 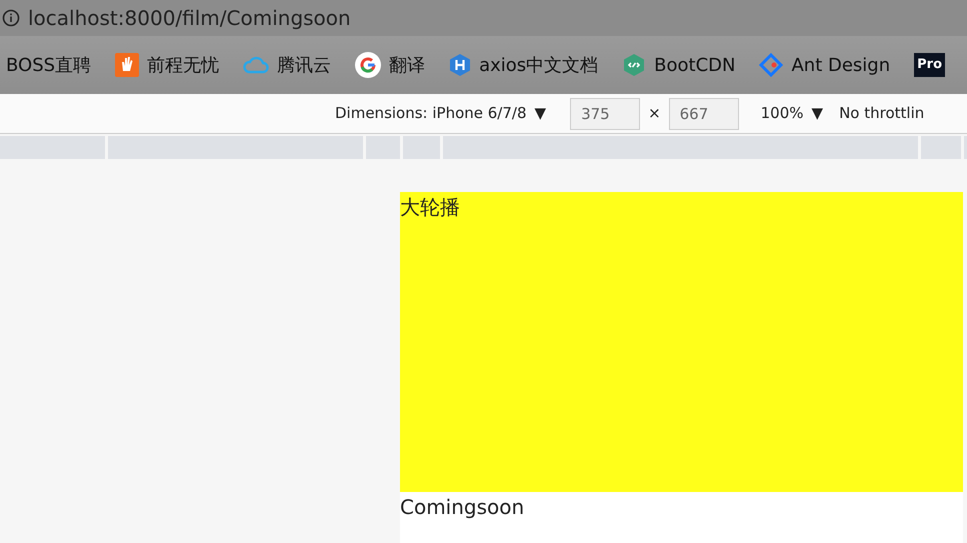 What do you see at coordinates (460, 65) in the screenshot?
I see `hexagon-icon` at bounding box center [460, 65].